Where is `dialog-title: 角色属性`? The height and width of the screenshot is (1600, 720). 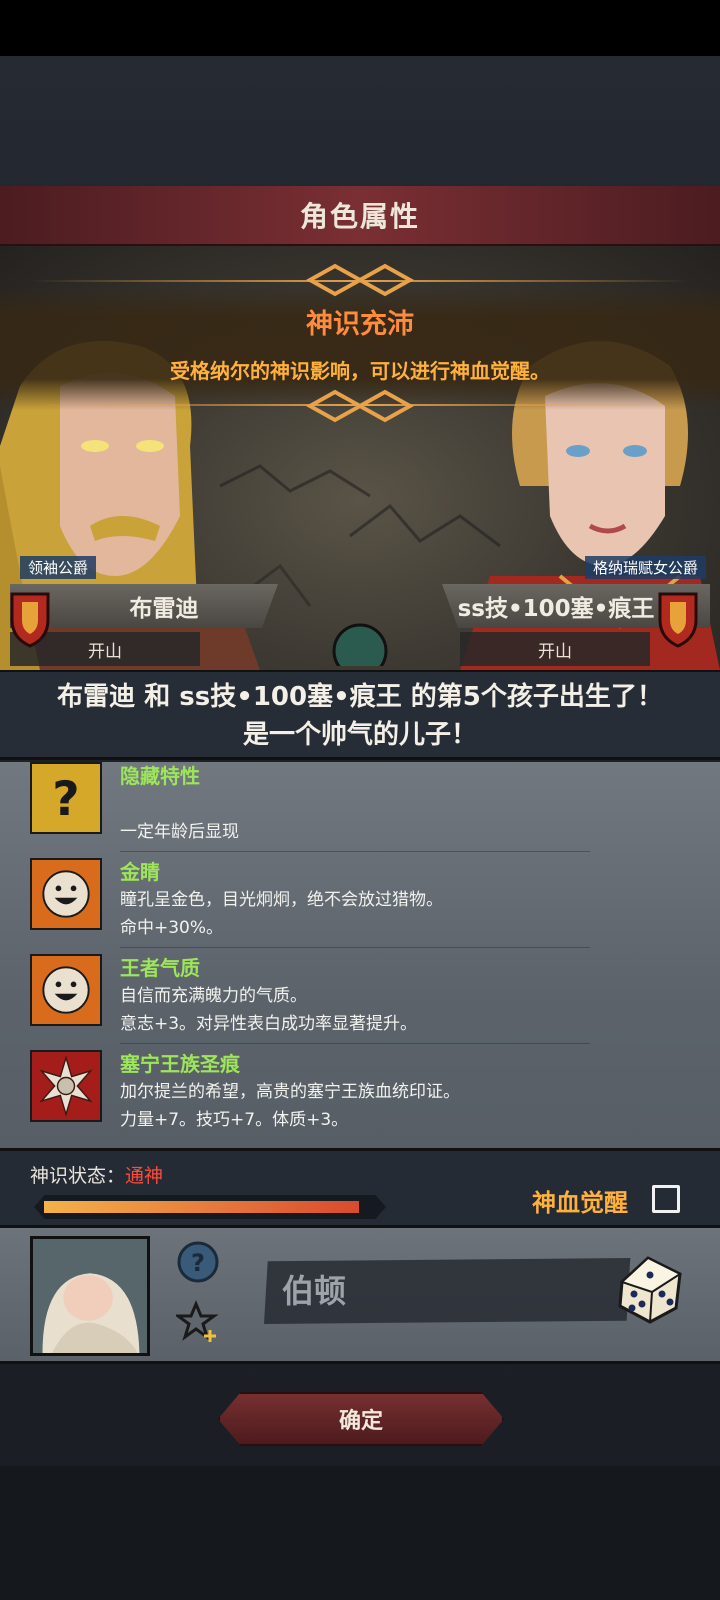 dialog-title: 角色属性 is located at coordinates (359, 216).